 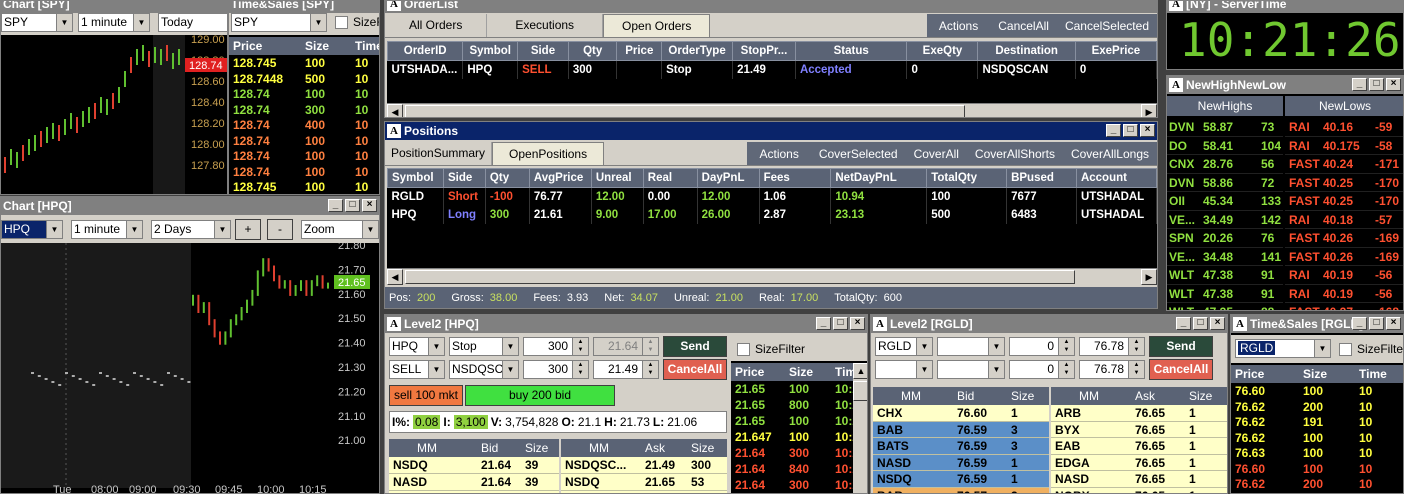 I want to click on newlow-row: FAST40.27 -168, so click(x=1344, y=306).